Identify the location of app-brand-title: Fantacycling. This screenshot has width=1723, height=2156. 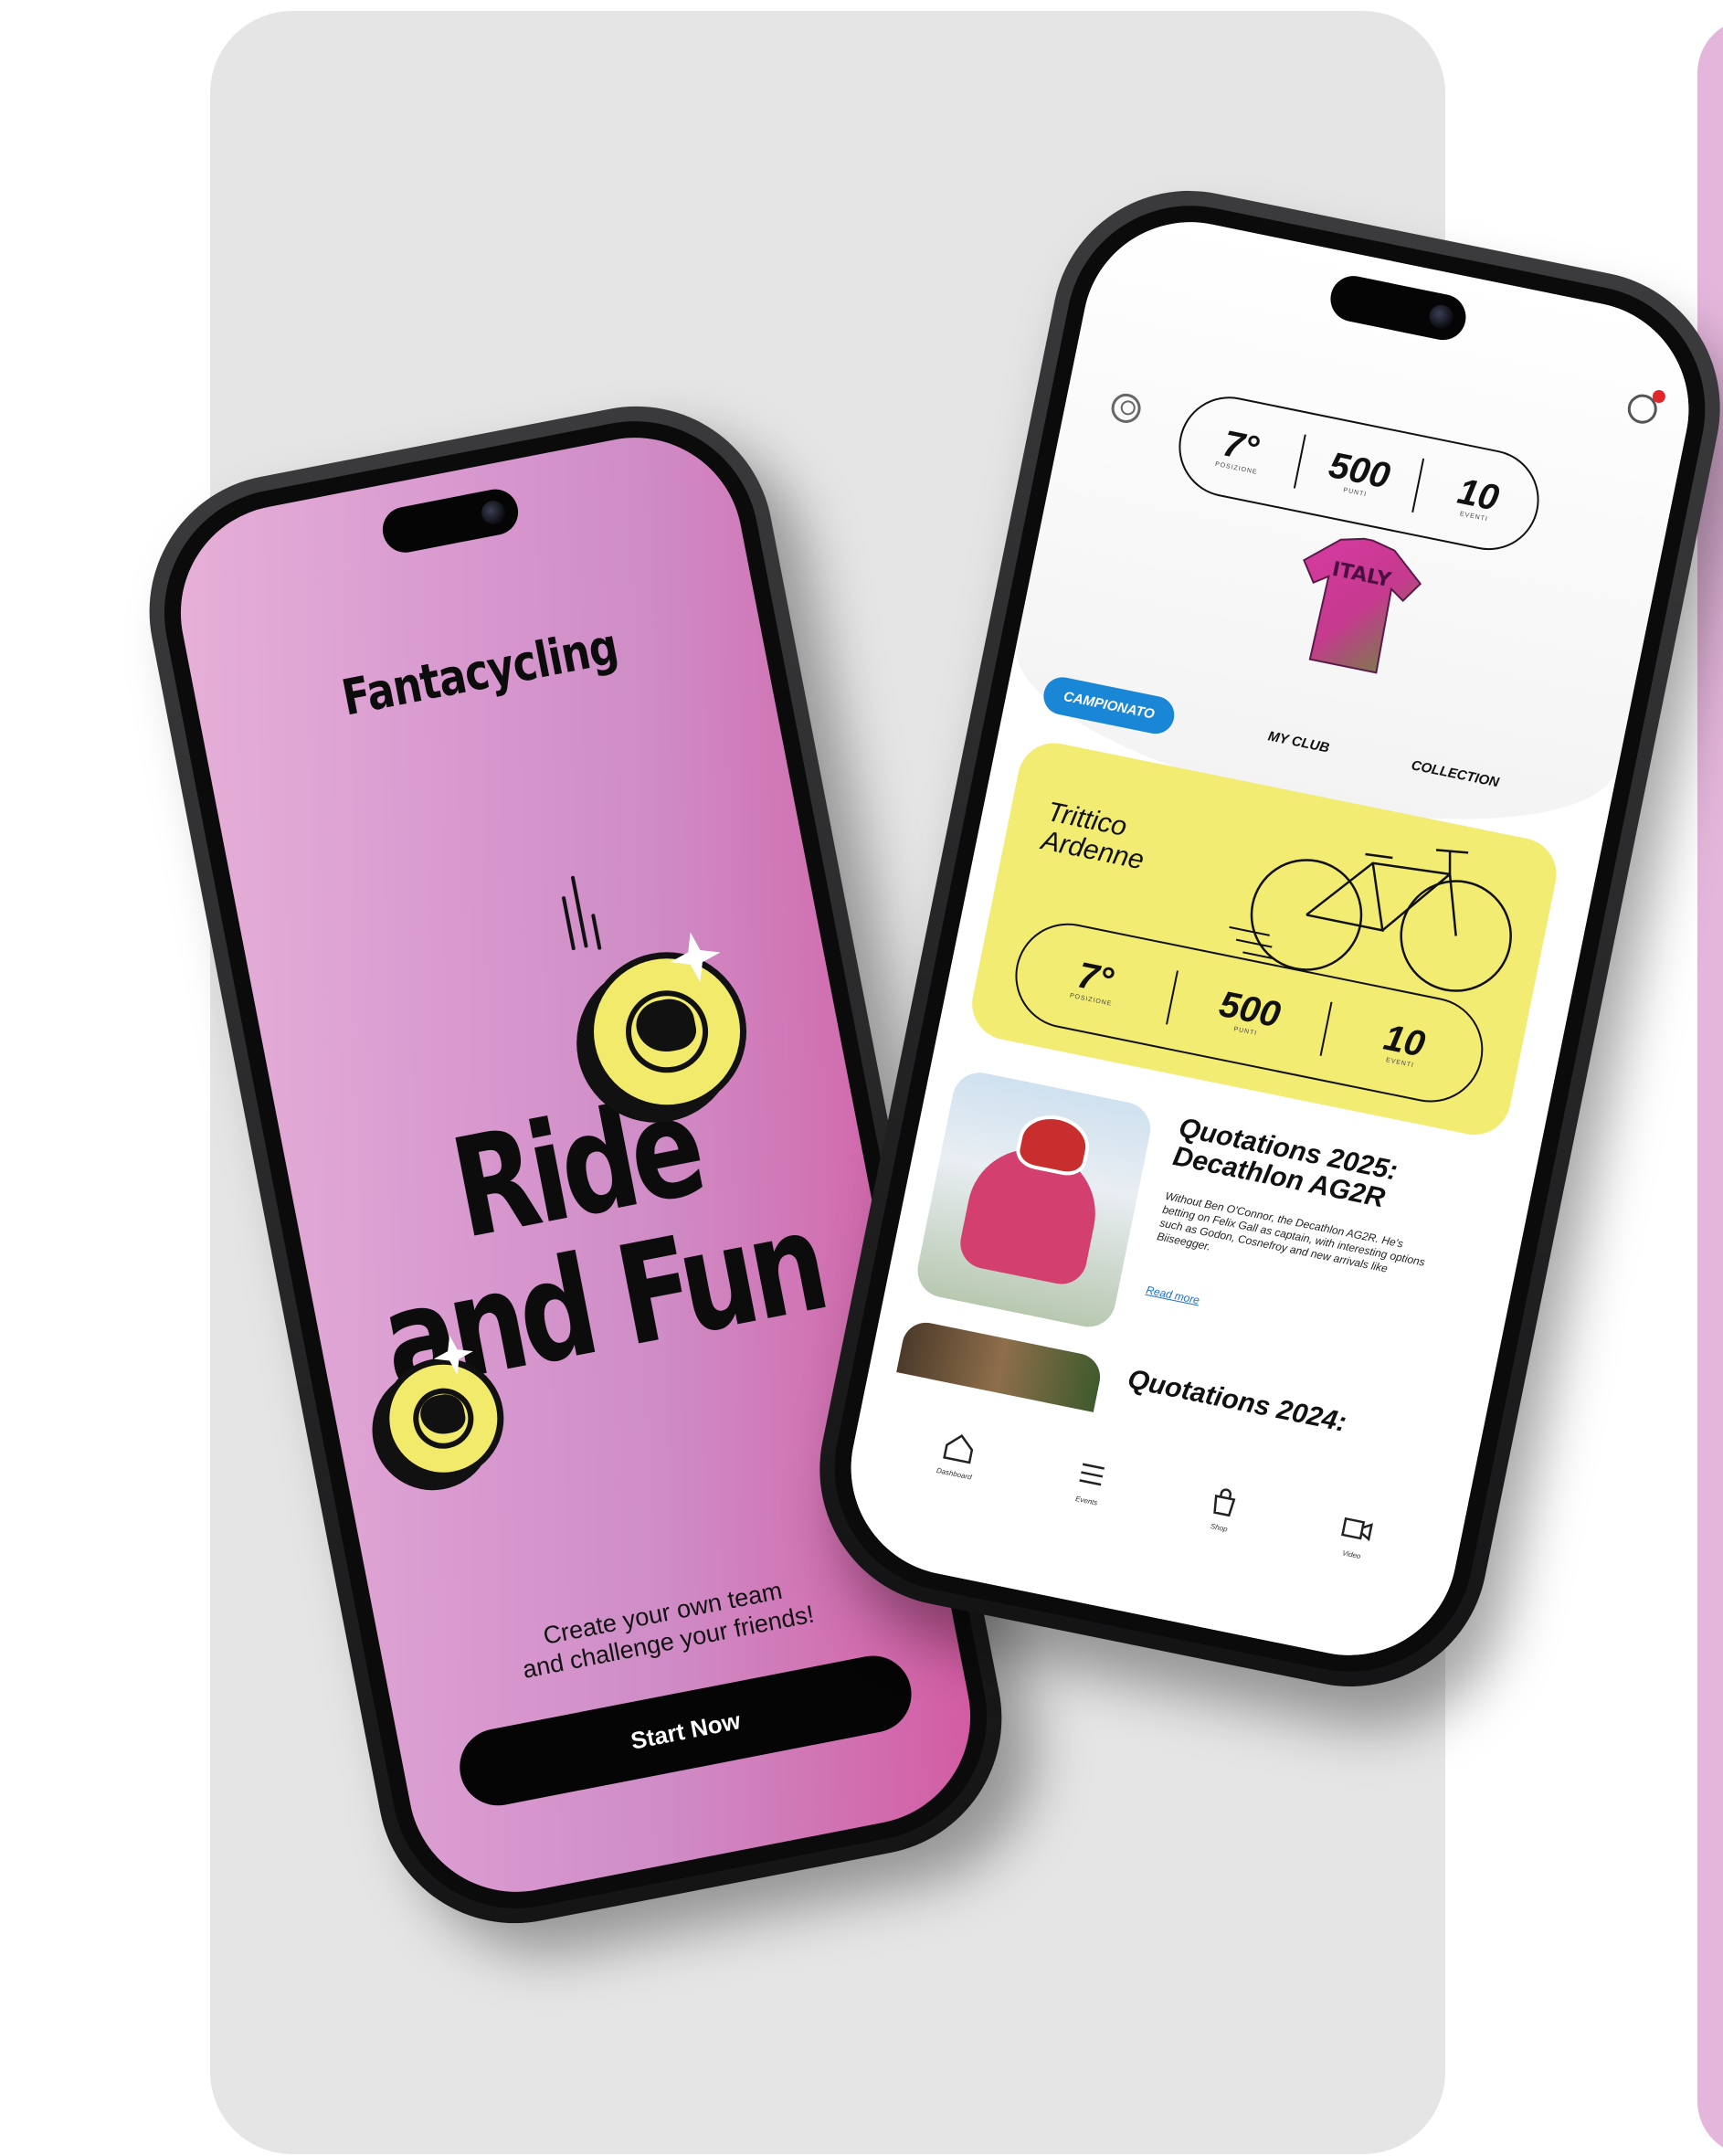
(479, 672).